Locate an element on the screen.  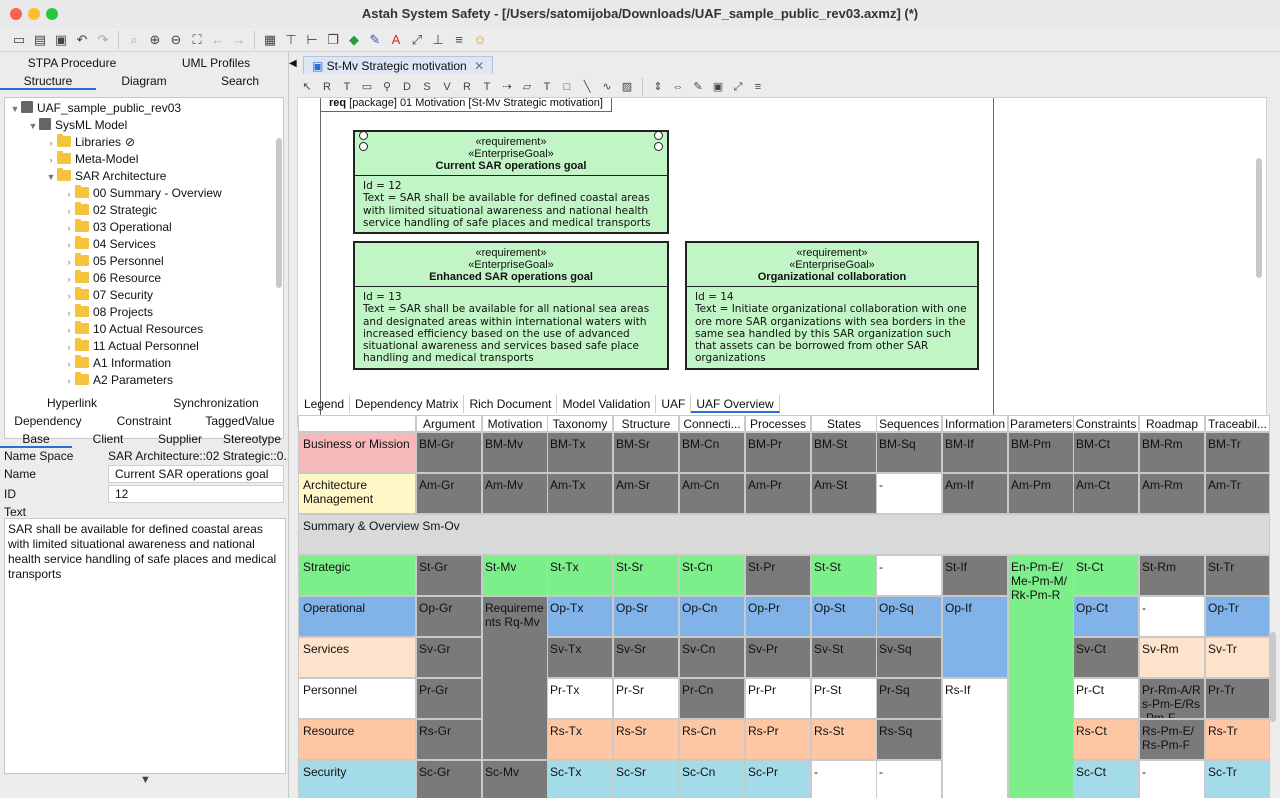
tree-item: › 08 Projects is located at coordinates (108, 312).